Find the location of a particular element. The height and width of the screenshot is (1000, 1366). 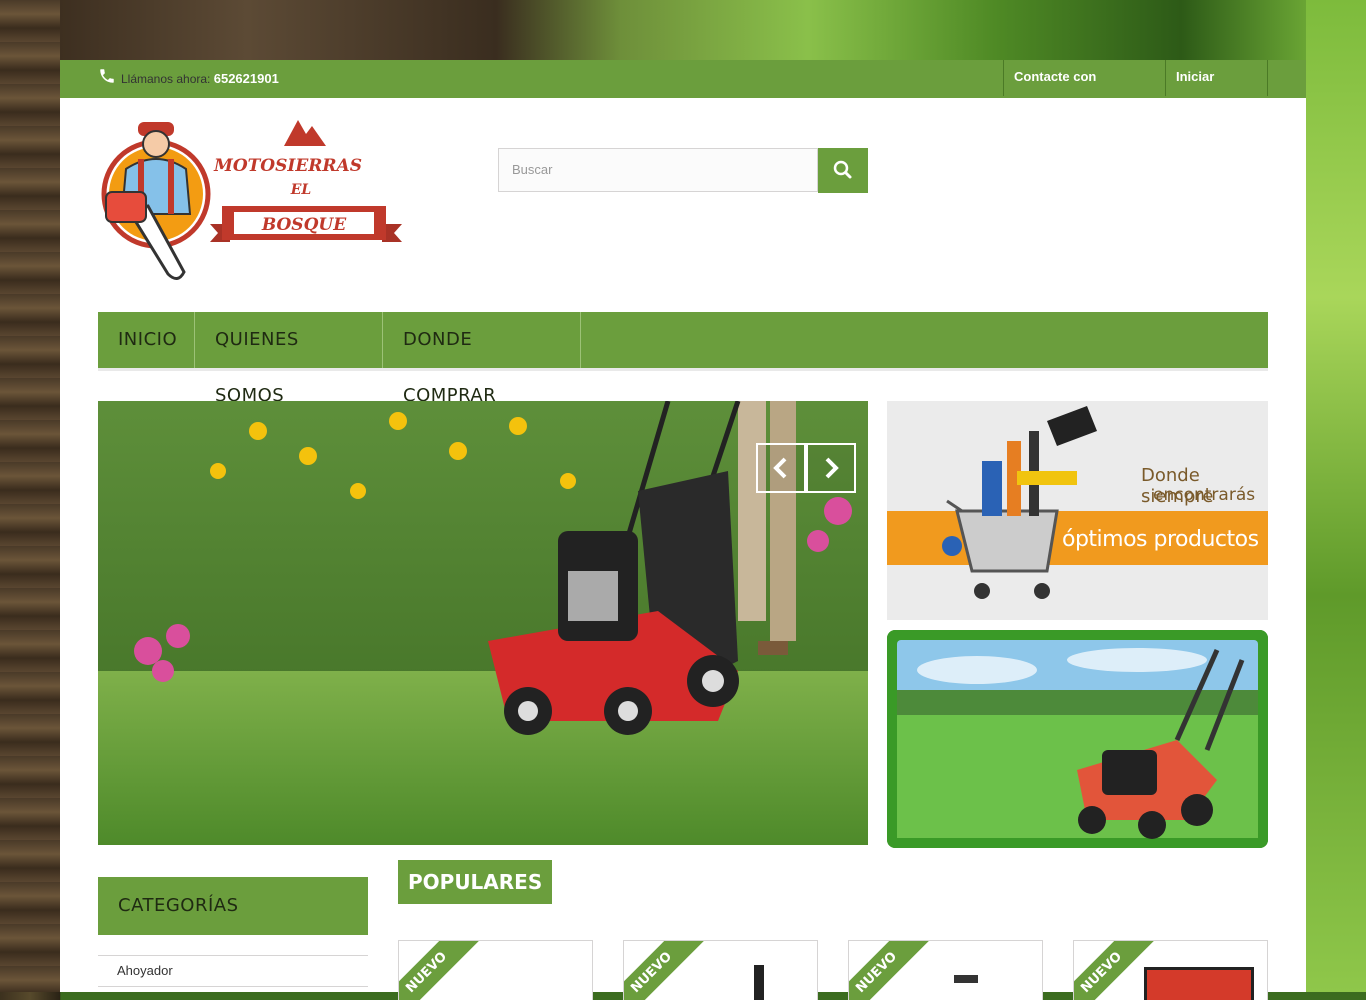

nav-item-inicio: INICIO is located at coordinates (146, 340).